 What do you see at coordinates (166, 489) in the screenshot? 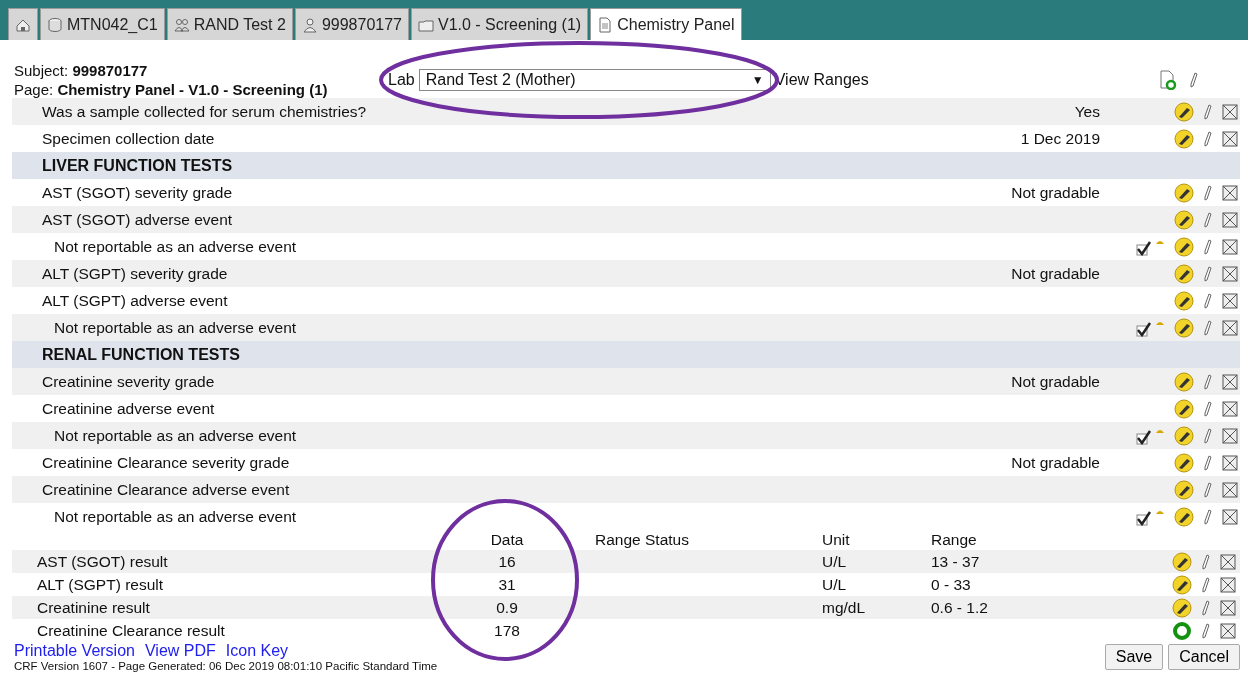
I see `question-label: Creatinine Clearance adverse event` at bounding box center [166, 489].